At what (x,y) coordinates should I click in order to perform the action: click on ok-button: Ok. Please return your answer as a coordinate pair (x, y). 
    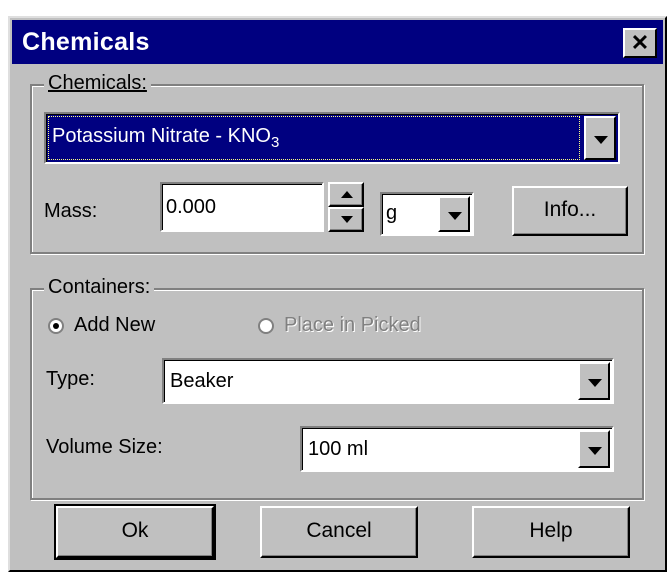
    Looking at the image, I should click on (135, 532).